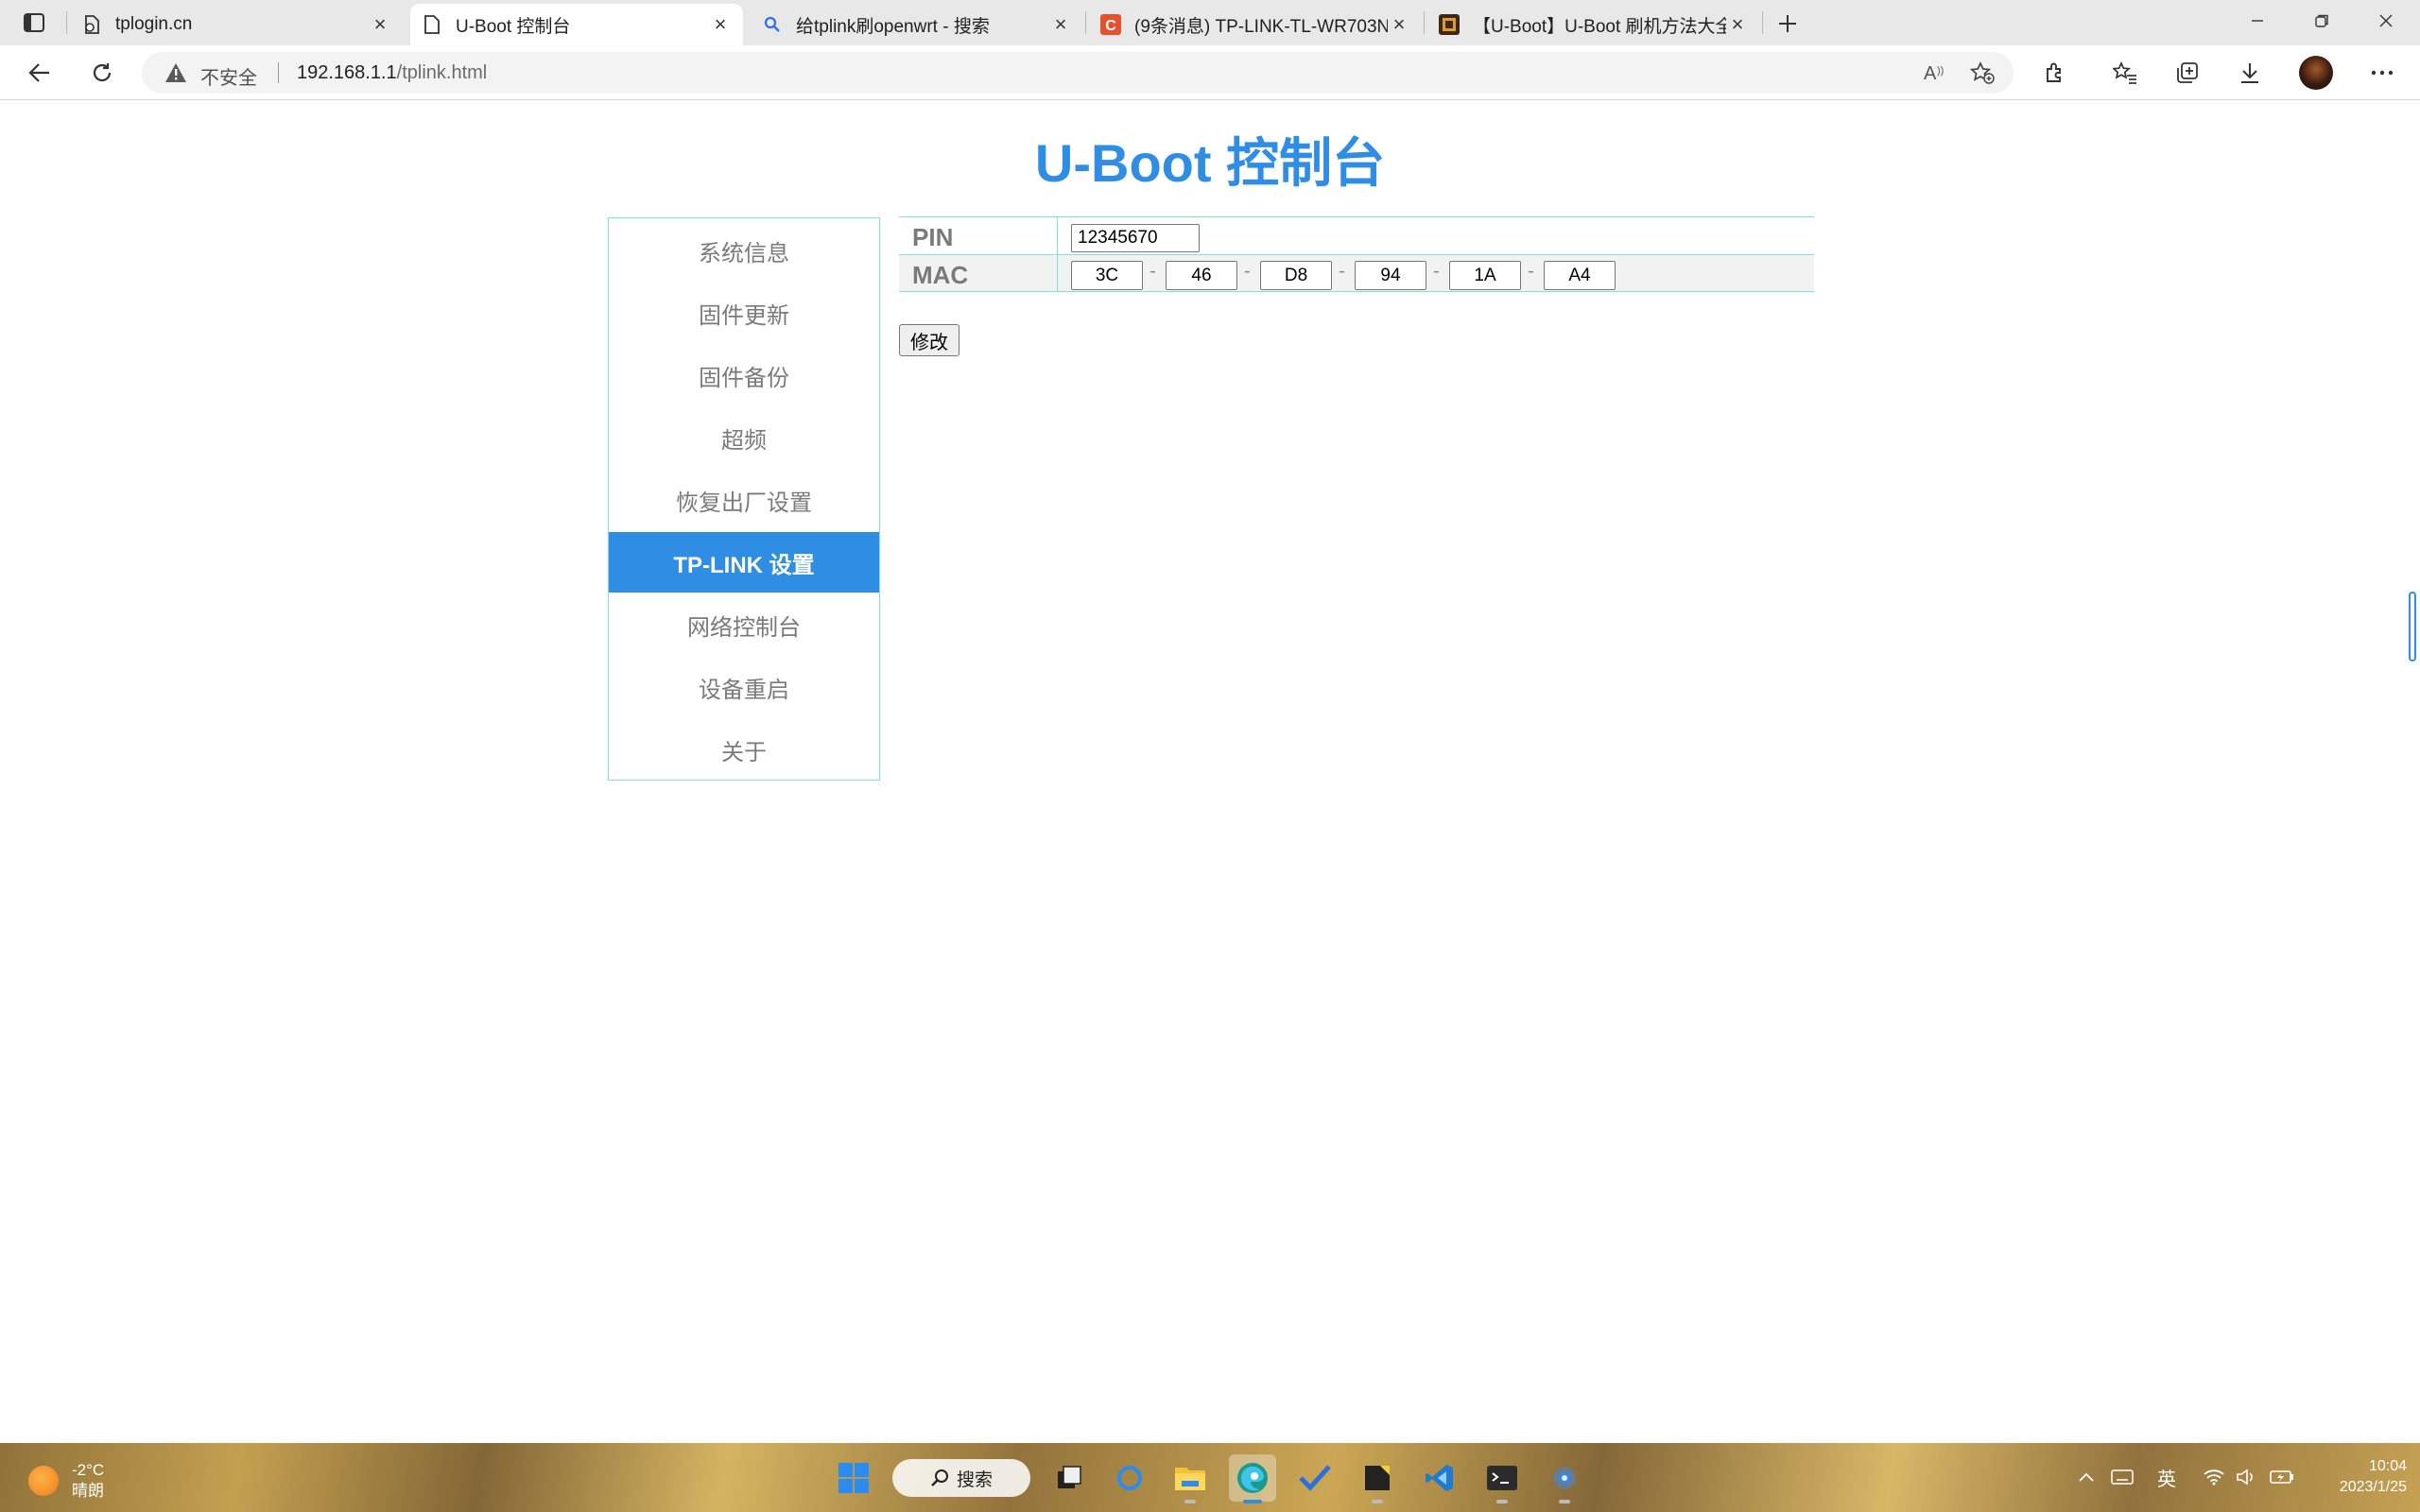  I want to click on chevron-up-icon, so click(2086, 1477).